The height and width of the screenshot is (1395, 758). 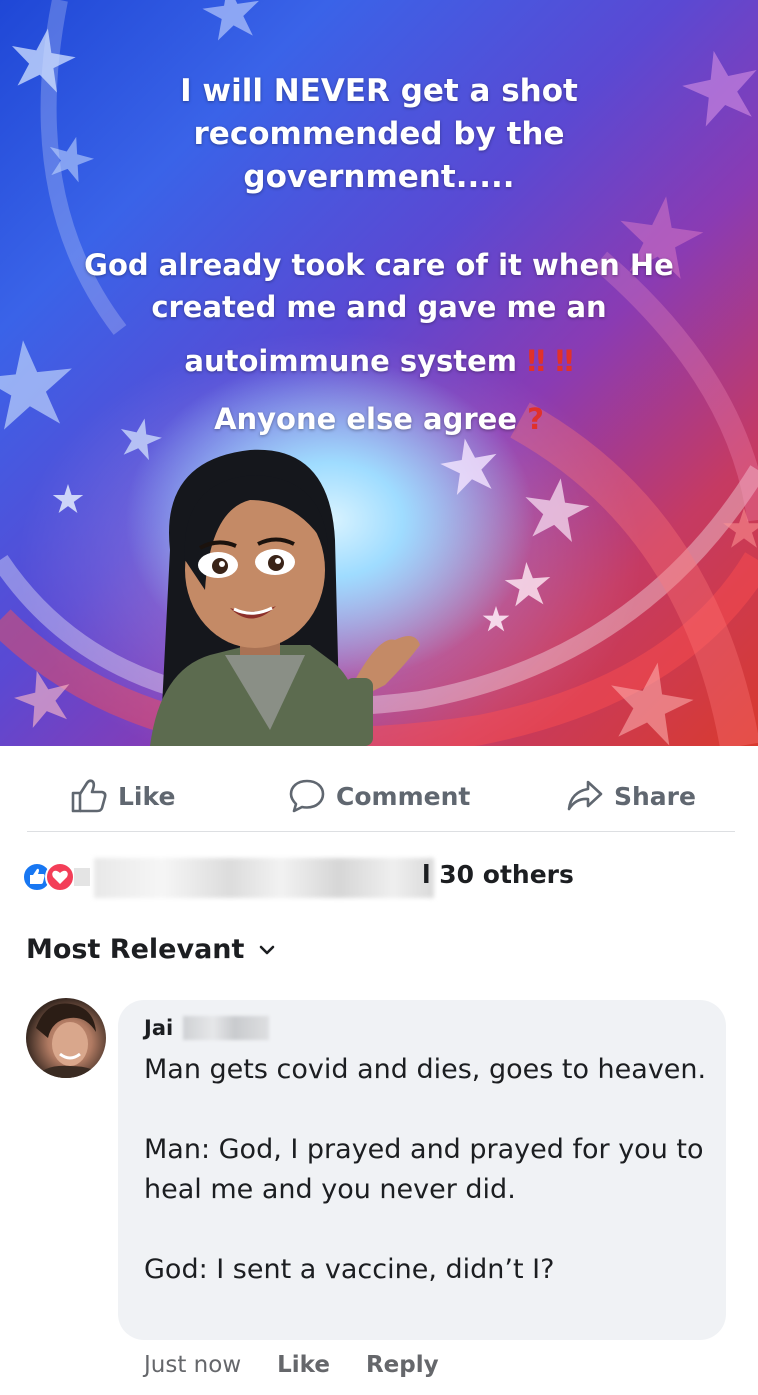 What do you see at coordinates (585, 795) in the screenshot?
I see `share-arrow-icon` at bounding box center [585, 795].